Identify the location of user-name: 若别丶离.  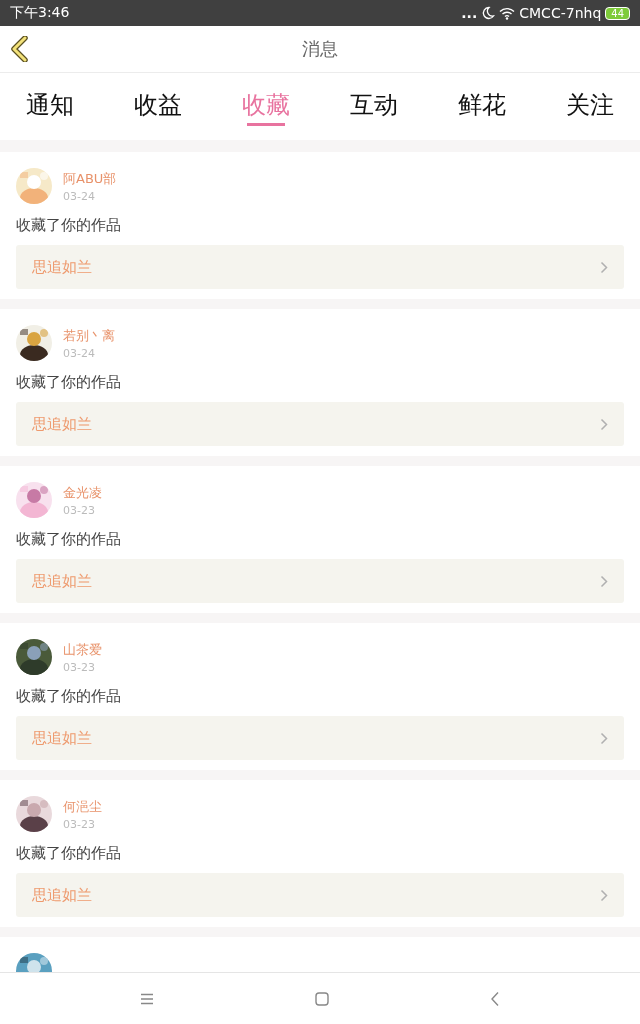
(89, 335).